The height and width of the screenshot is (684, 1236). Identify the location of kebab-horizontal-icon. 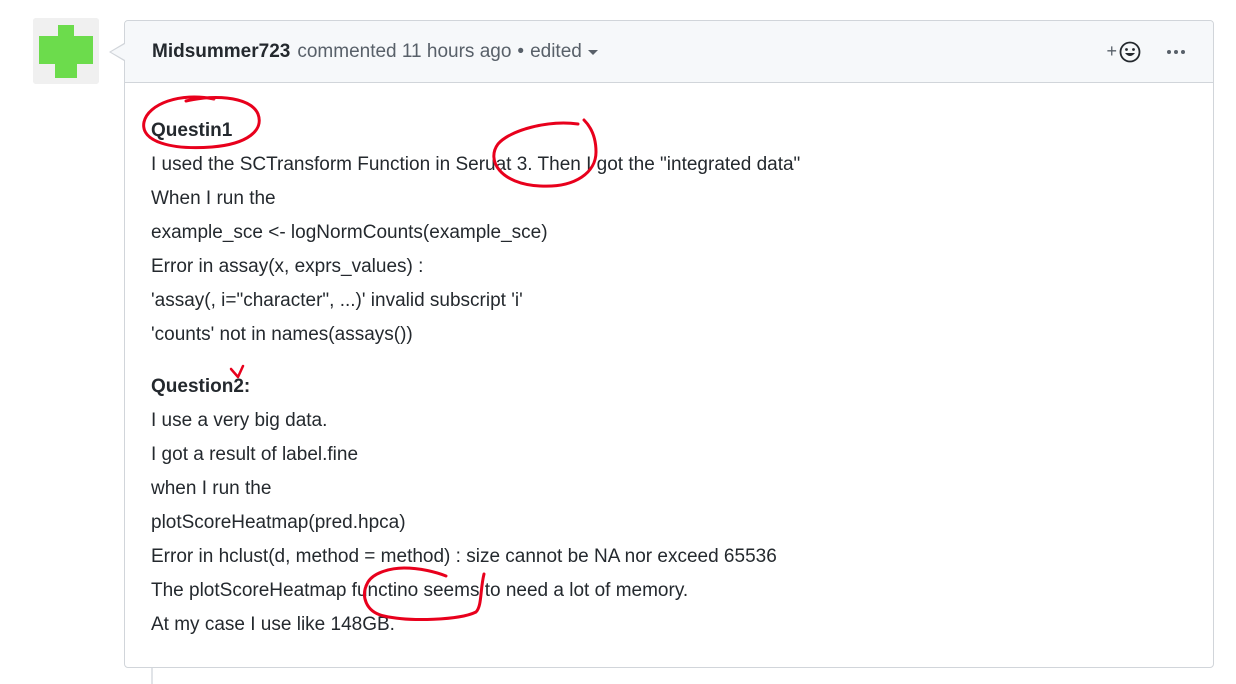
(1176, 51).